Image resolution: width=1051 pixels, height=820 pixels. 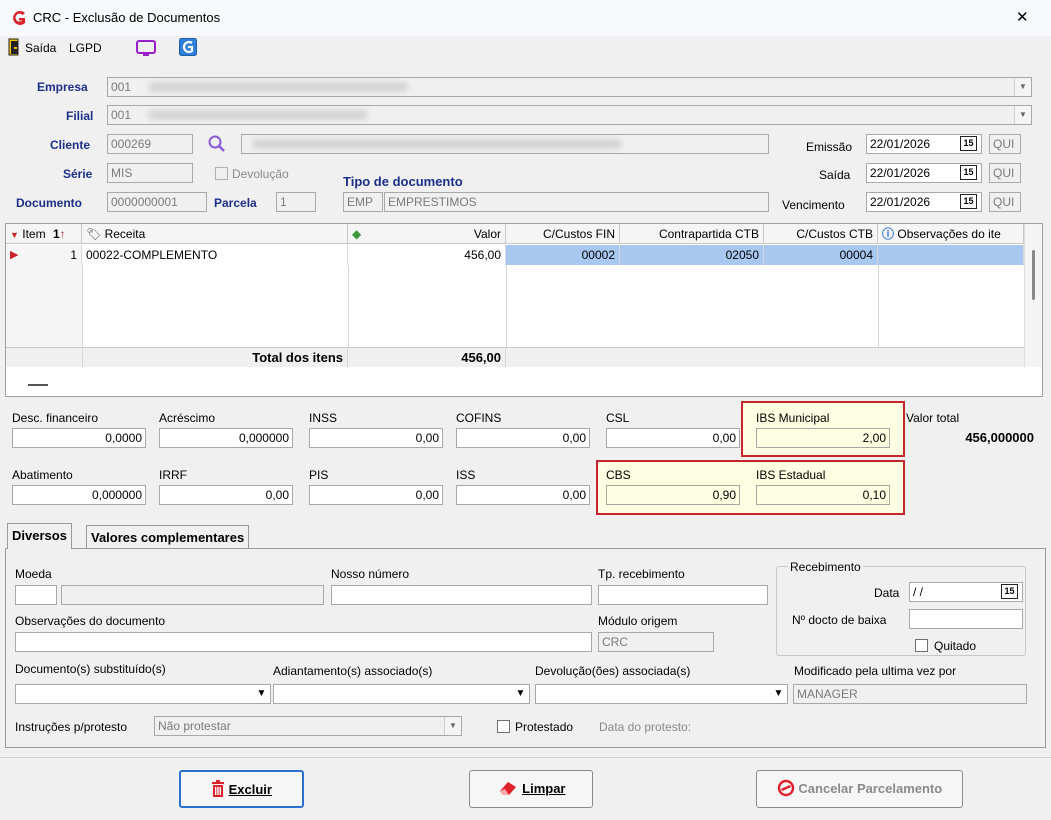 I want to click on lgpd-button: LGPD, so click(x=85, y=48).